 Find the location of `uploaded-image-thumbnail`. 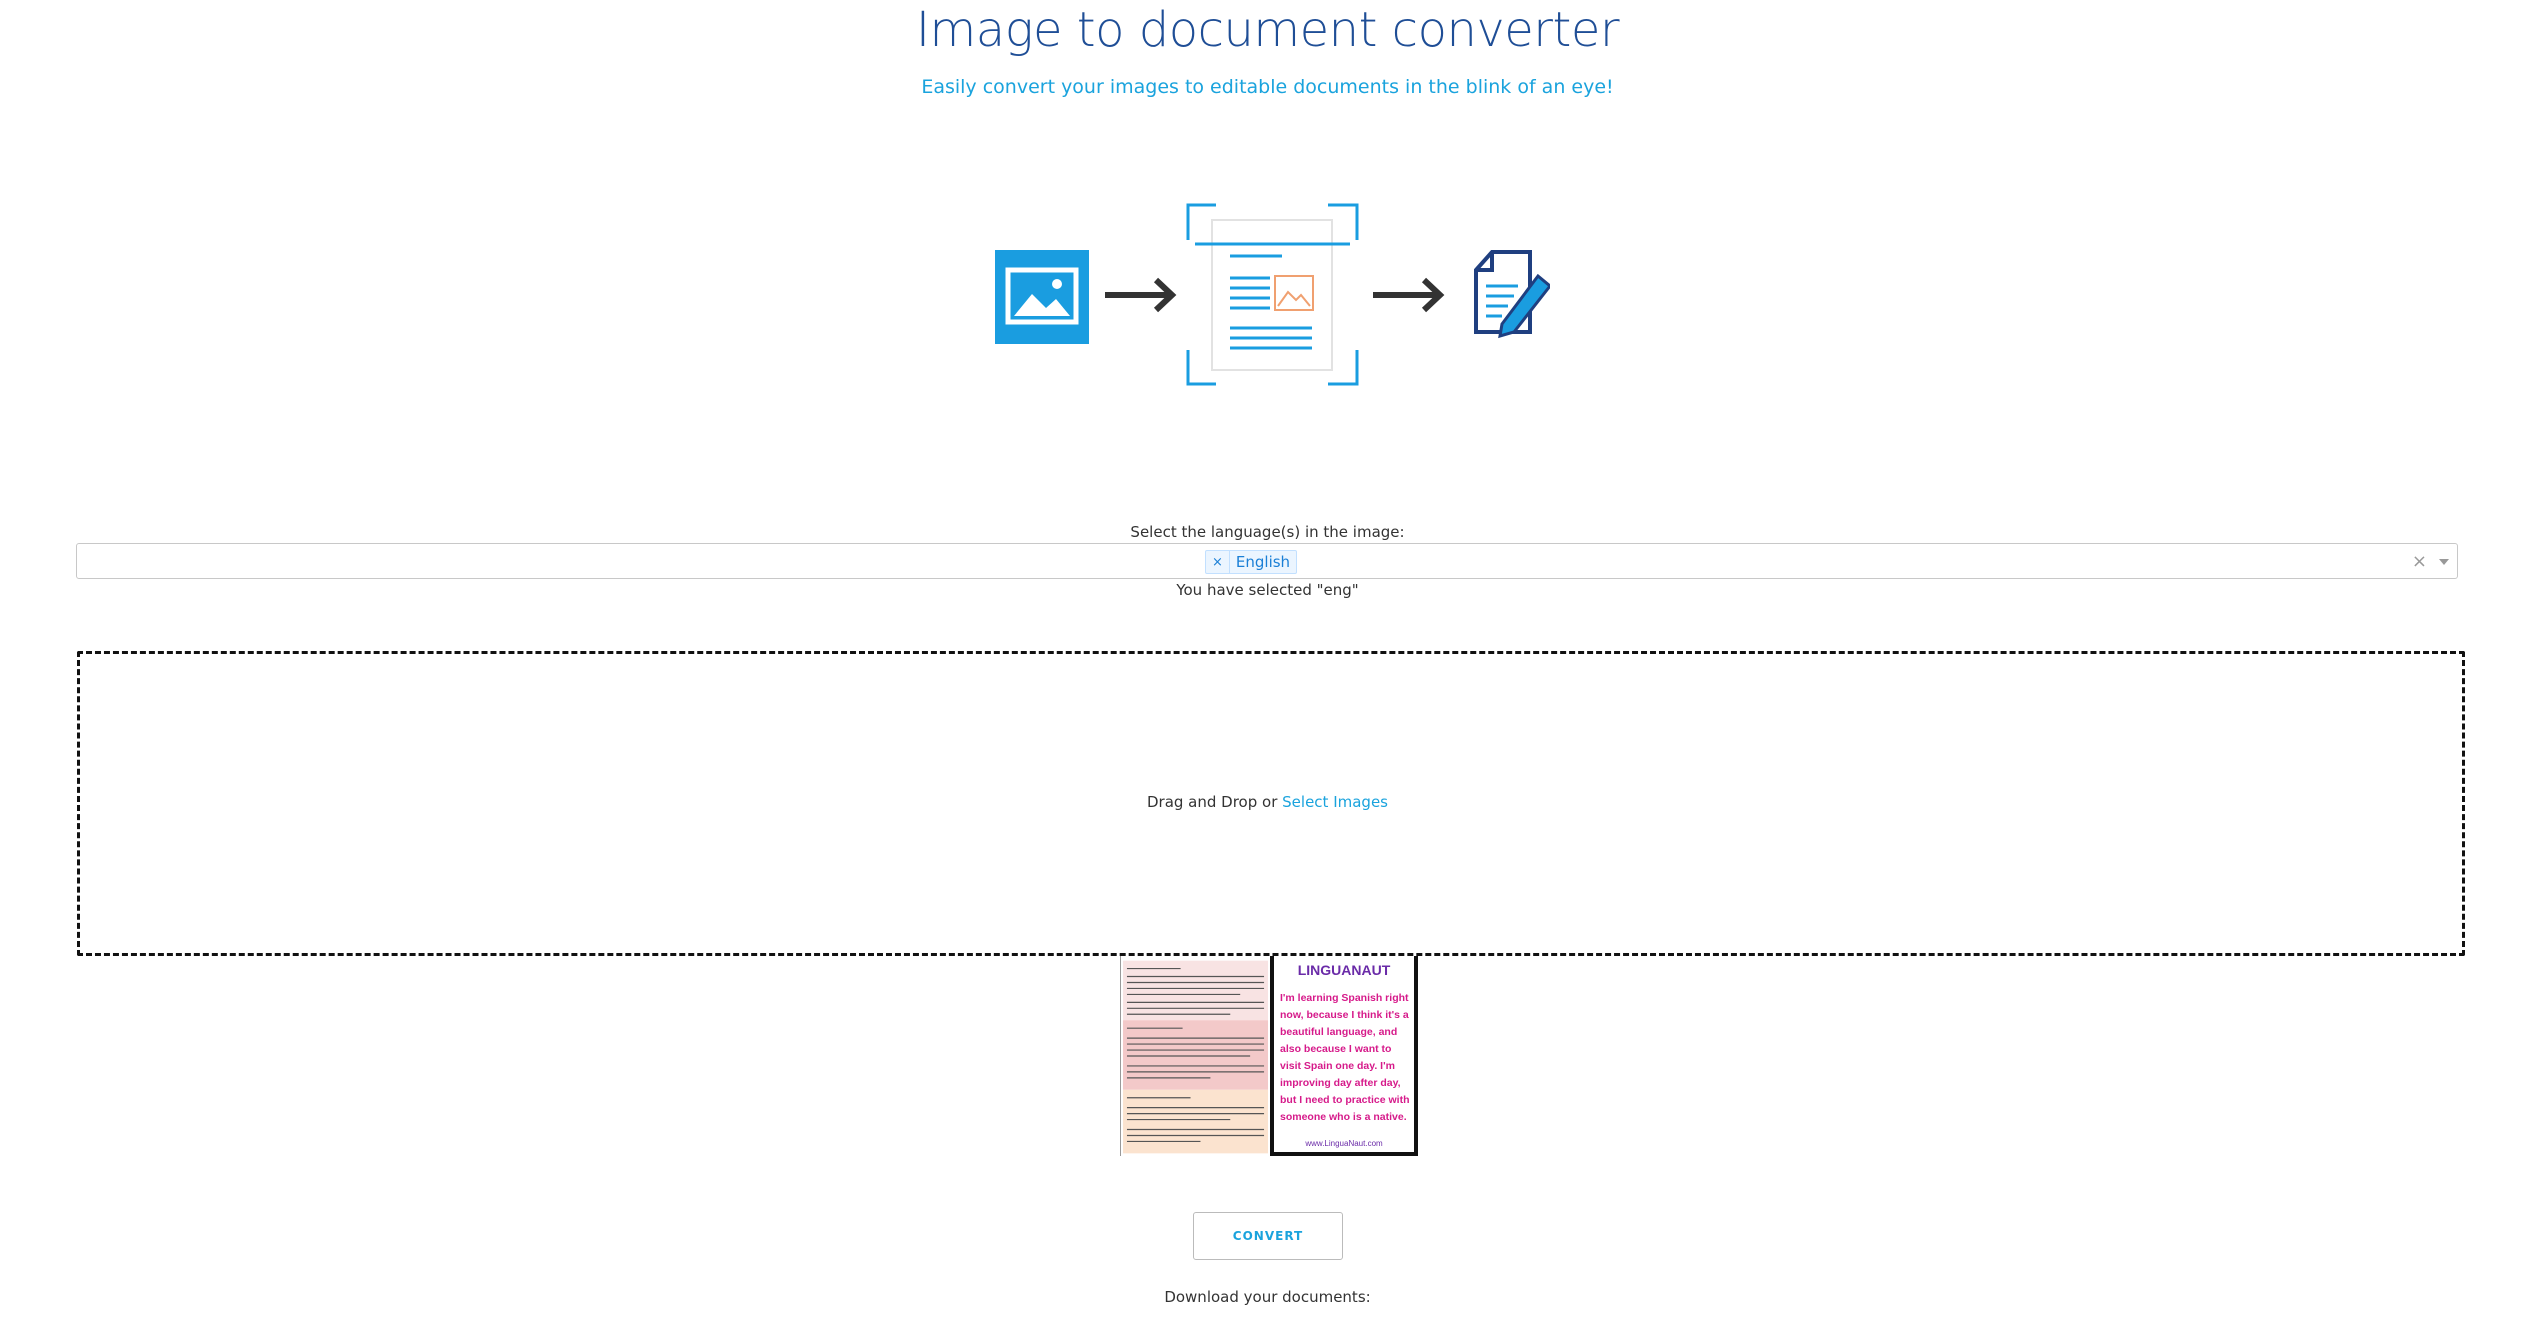

uploaded-image-thumbnail is located at coordinates (1195, 1056).